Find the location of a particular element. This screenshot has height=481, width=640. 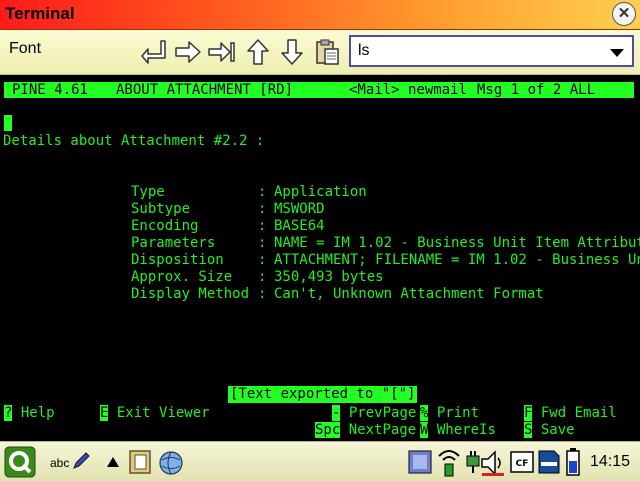

q-menu-icon is located at coordinates (20, 462).